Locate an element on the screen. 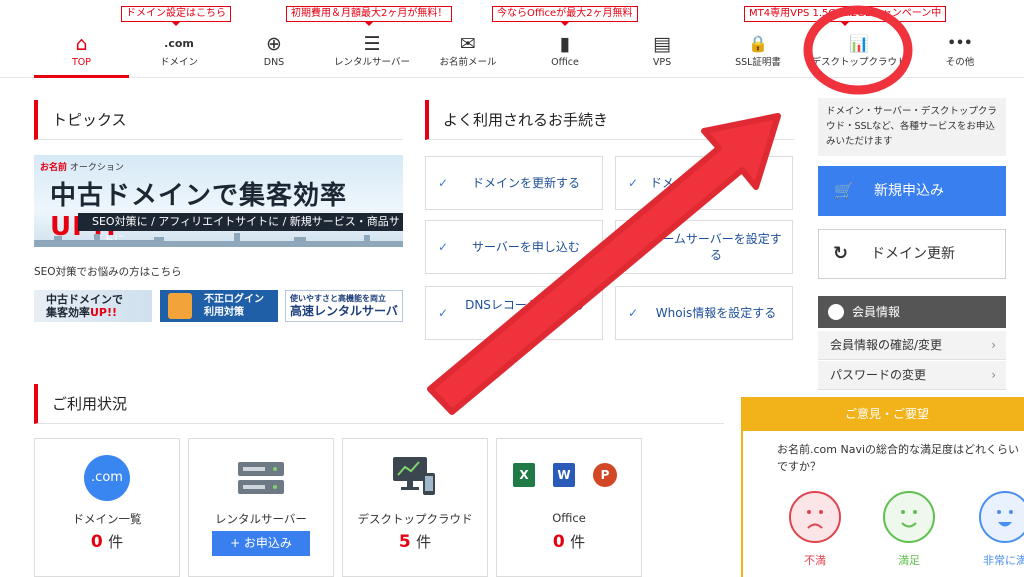 This screenshot has width=1024, height=577. member-info-heading: 会員情報 is located at coordinates (912, 312).